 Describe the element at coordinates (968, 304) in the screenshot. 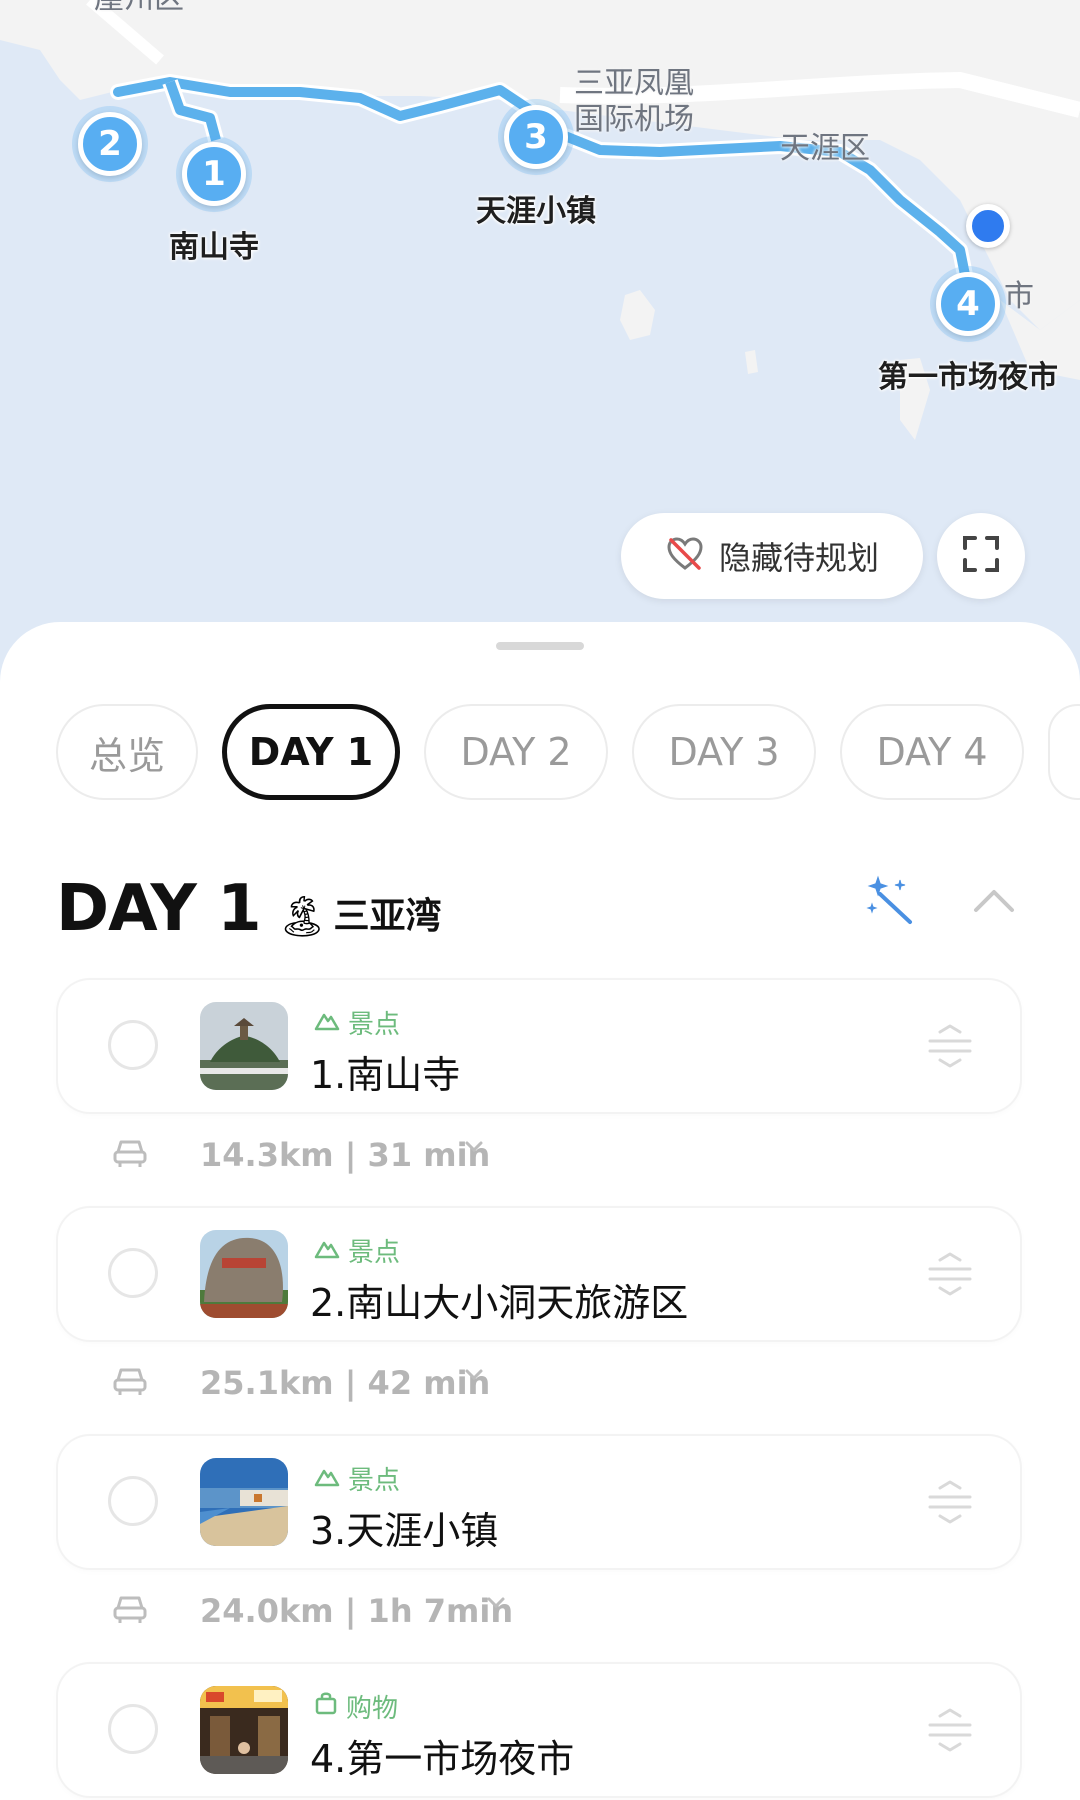

I see `map-marker-stop-4: 4` at that location.